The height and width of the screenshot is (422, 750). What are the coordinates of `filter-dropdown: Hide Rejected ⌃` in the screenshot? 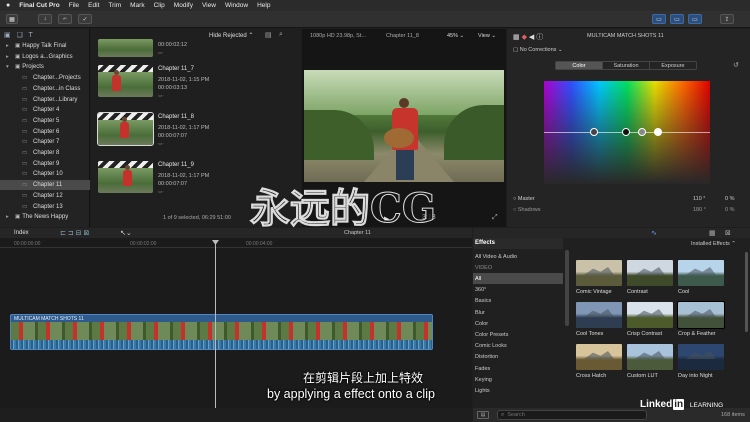 It's located at (231, 35).